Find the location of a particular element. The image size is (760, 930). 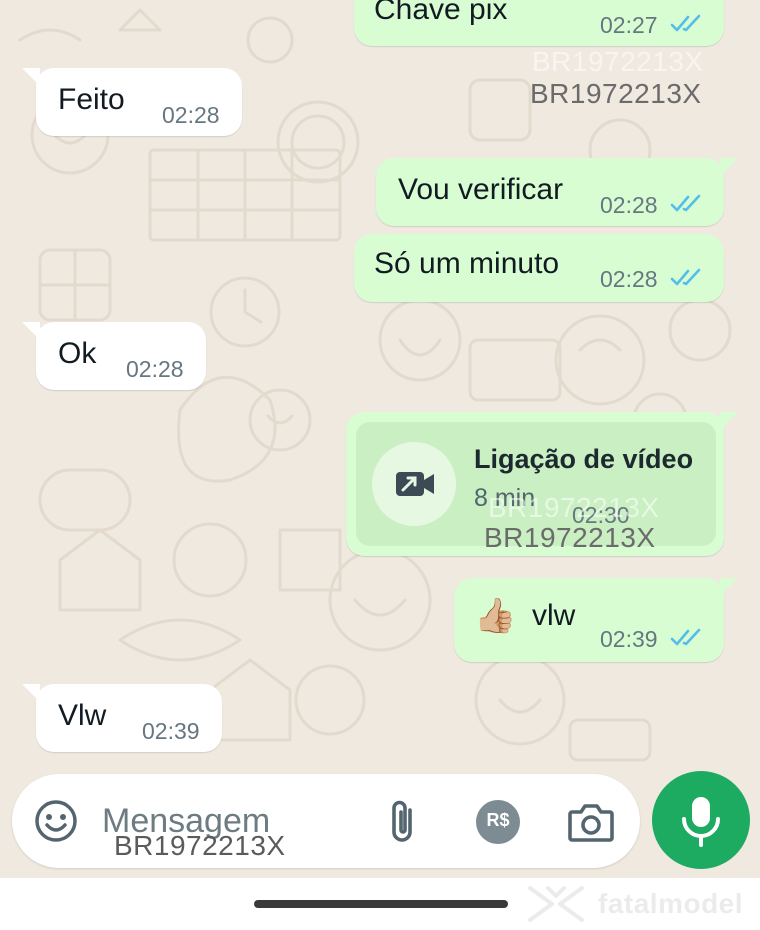

message-text: Ok is located at coordinates (77, 353).